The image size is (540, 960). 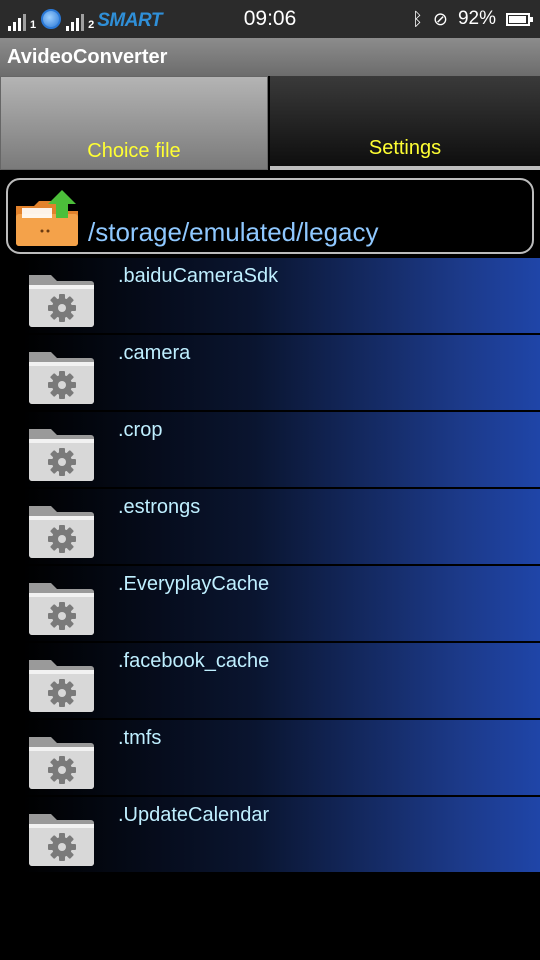 I want to click on app-title: AvideoConverter, so click(x=270, y=57).